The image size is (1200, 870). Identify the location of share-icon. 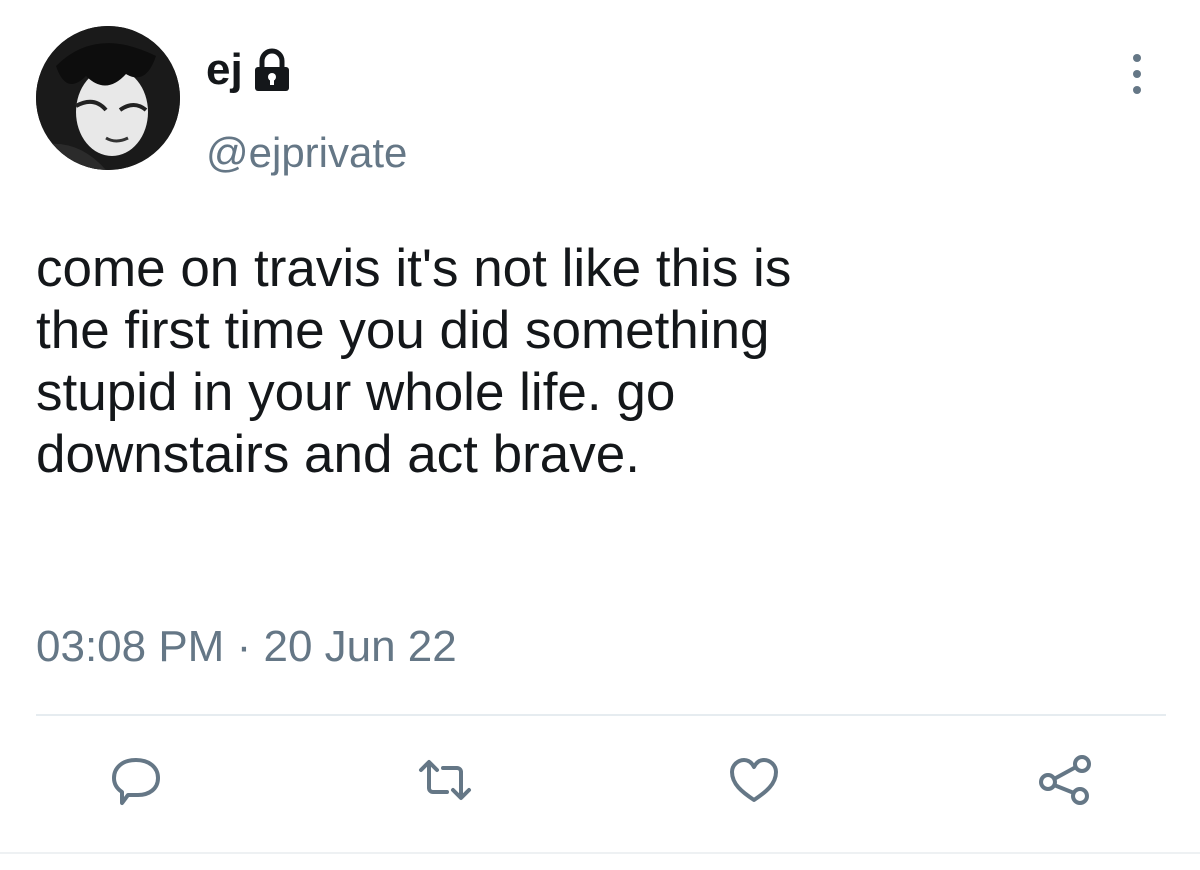
(1065, 780).